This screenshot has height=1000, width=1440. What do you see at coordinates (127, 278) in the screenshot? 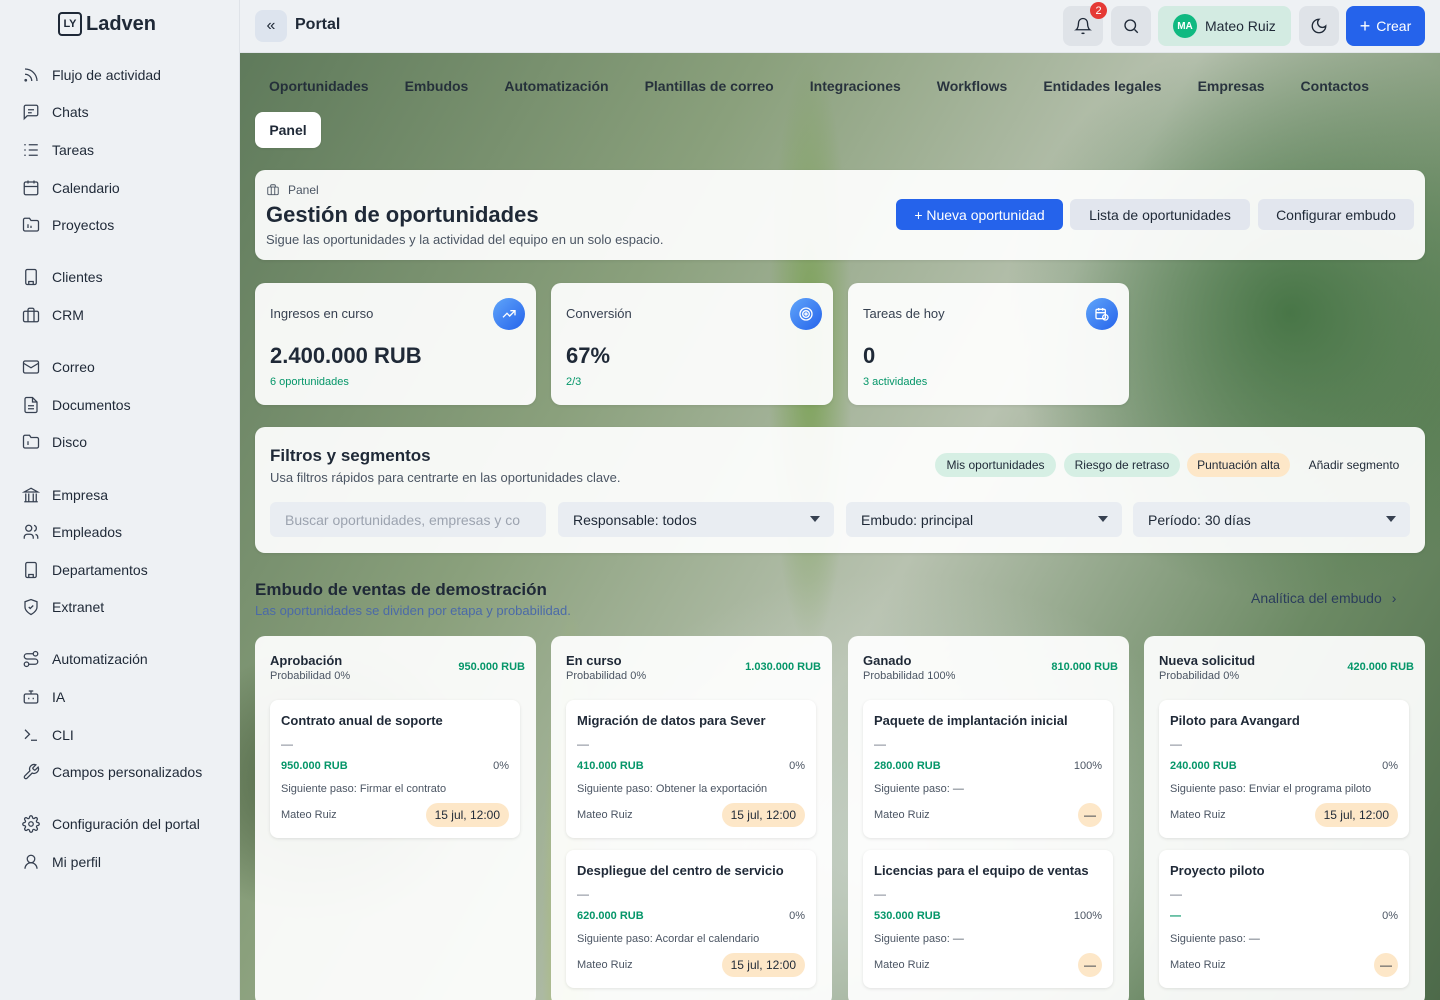
I see `sidebar-item: Clientes` at bounding box center [127, 278].